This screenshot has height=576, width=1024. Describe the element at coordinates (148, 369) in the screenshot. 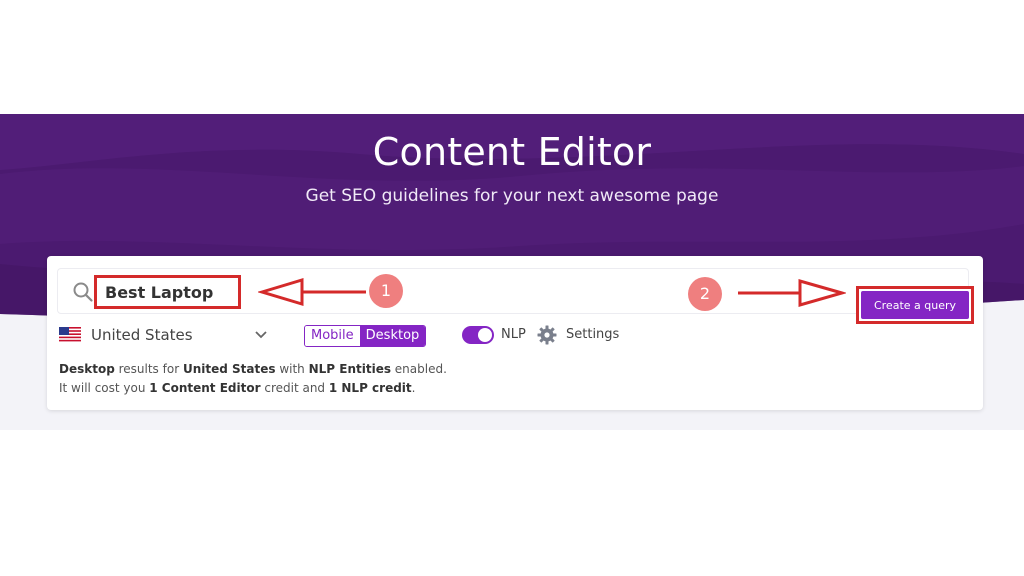

I see `summary-text: results for` at that location.